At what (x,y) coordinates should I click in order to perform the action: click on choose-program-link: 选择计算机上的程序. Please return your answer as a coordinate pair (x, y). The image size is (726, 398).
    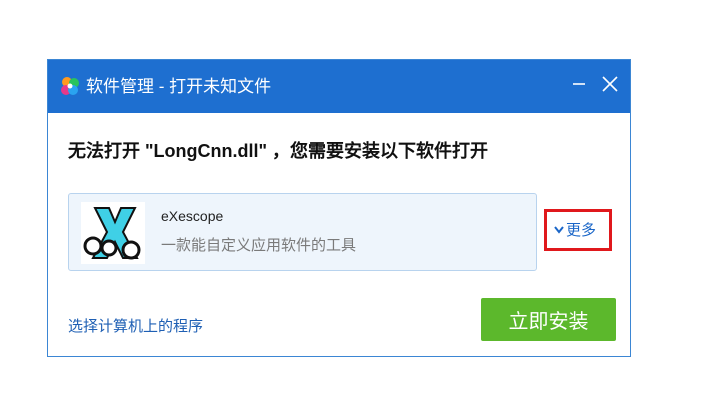
    Looking at the image, I should click on (135, 325).